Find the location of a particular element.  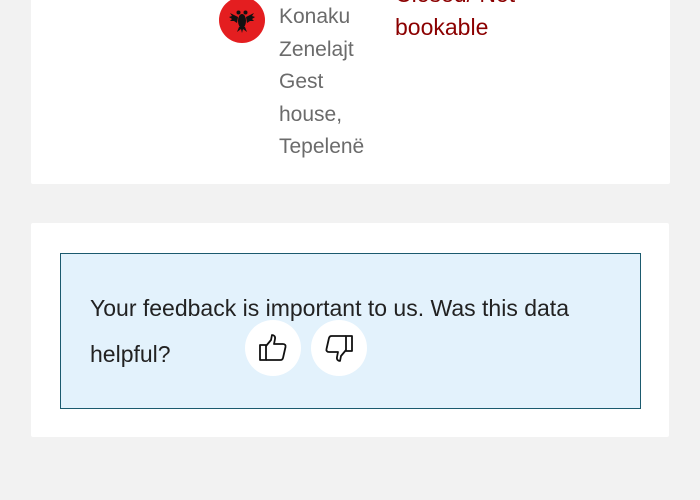

thumbs-down-button is located at coordinates (339, 348).